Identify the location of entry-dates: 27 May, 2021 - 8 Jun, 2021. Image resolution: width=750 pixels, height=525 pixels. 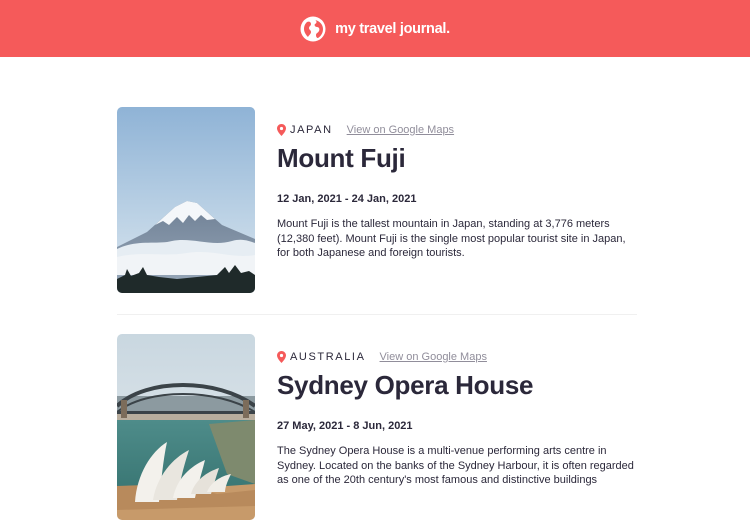
(345, 426).